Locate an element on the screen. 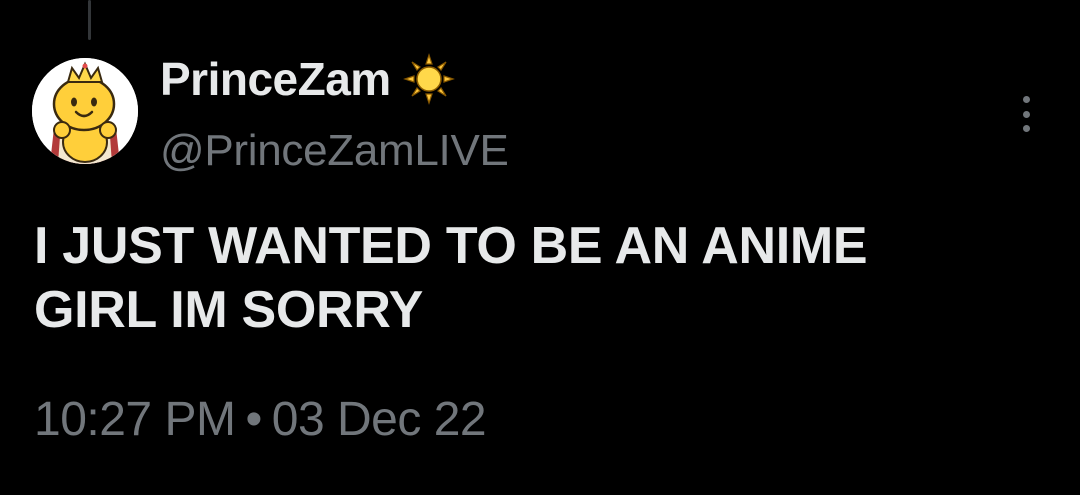 The image size is (1080, 495). tweet-date: 03 Dec 22 is located at coordinates (379, 419).